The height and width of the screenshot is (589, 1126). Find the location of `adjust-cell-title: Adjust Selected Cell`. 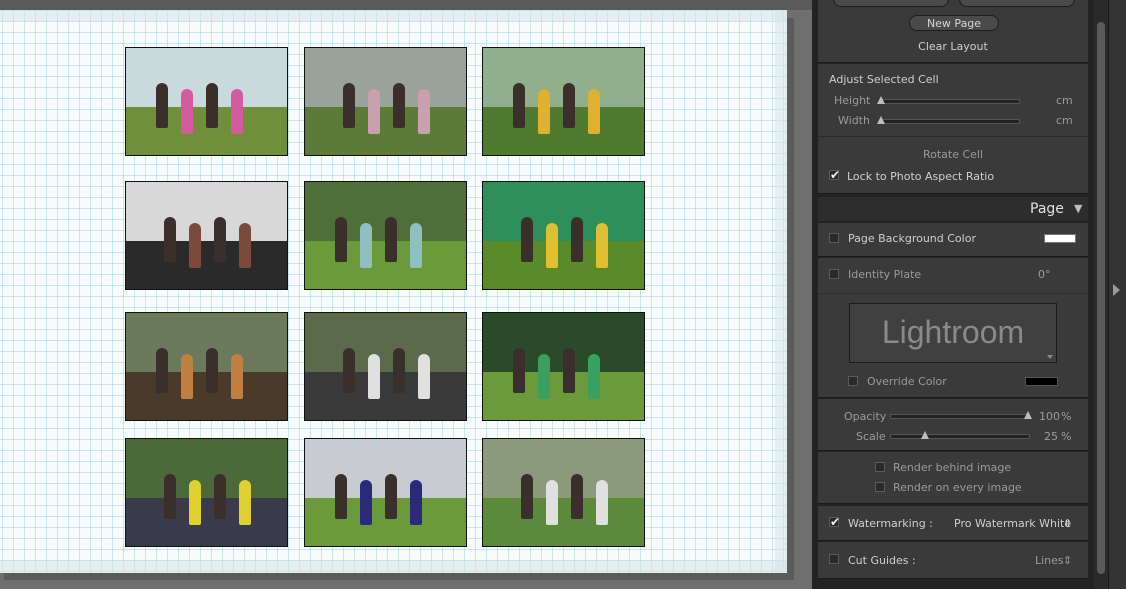

adjust-cell-title: Adjust Selected Cell is located at coordinates (884, 79).